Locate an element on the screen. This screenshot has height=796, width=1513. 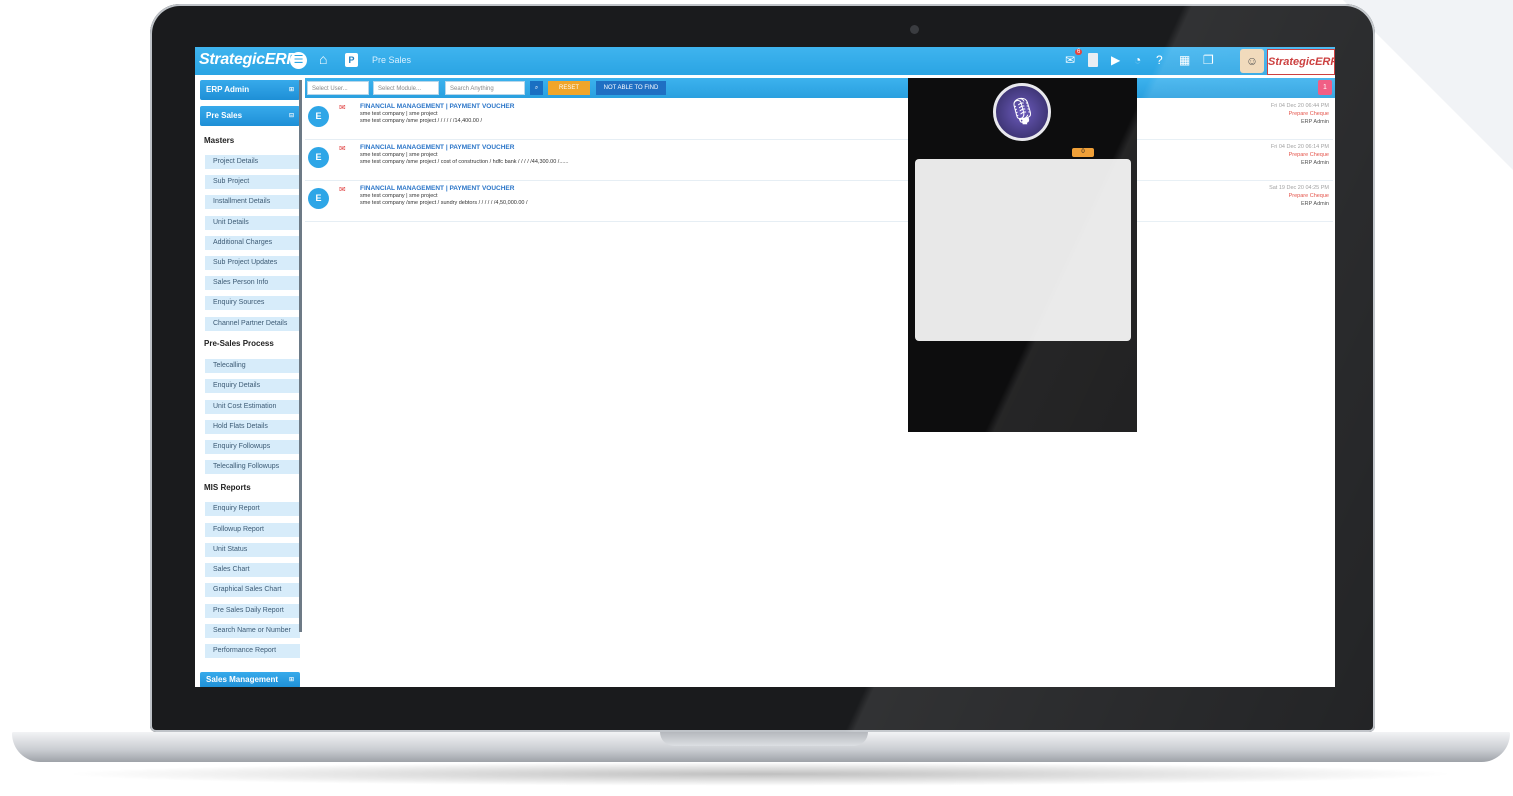
sidebar-item-enquiry-details: Enquiry Details is located at coordinates (252, 386).